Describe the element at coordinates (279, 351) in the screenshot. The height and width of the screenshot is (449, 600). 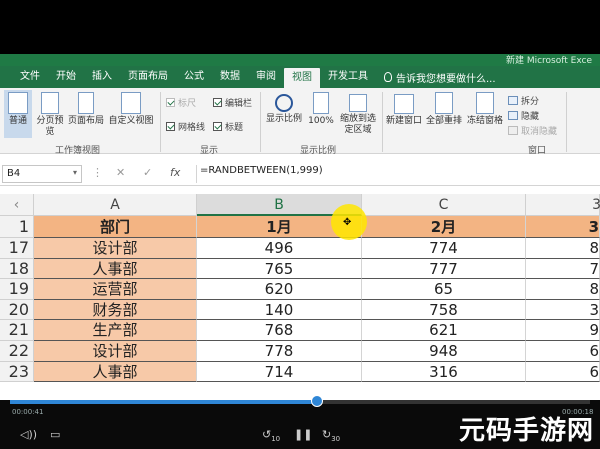
I see `cell-jan: 778` at that location.